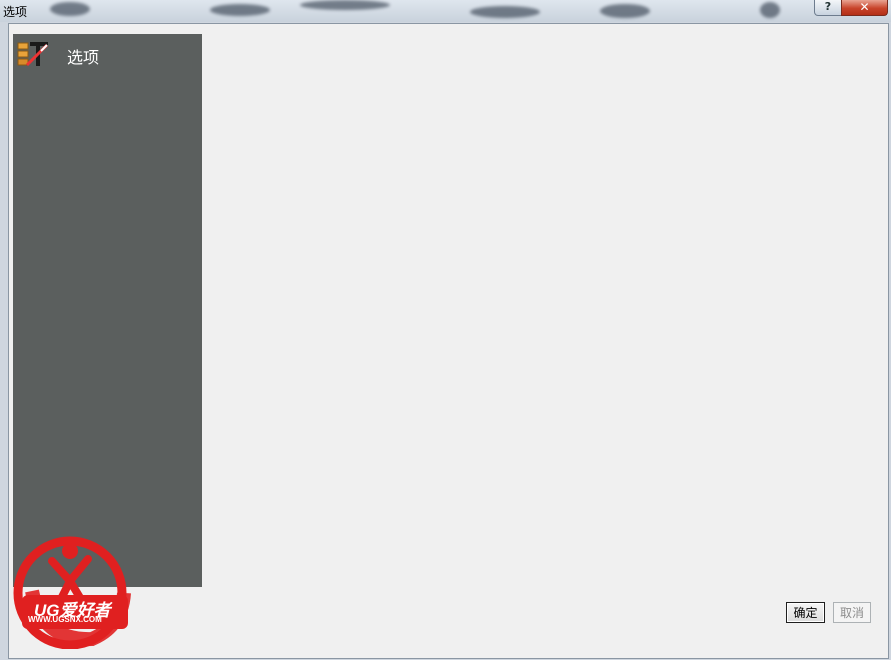  I want to click on window-title: 选项, so click(15, 12).